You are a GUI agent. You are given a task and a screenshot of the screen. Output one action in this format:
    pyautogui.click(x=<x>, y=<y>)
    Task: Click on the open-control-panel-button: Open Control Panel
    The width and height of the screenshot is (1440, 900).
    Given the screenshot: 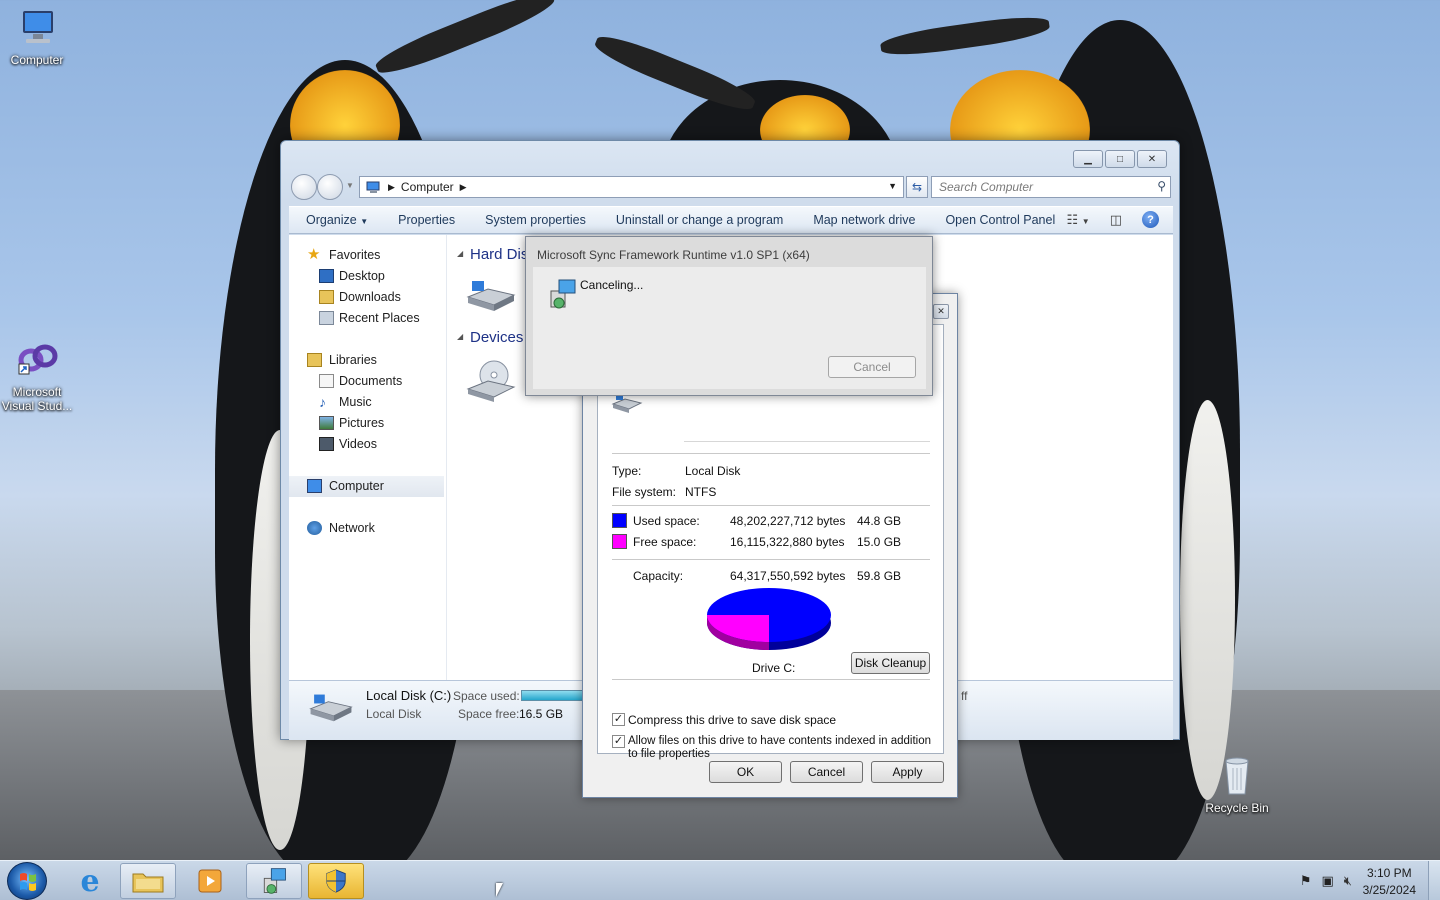 What is the action you would take?
    pyautogui.click(x=1000, y=220)
    